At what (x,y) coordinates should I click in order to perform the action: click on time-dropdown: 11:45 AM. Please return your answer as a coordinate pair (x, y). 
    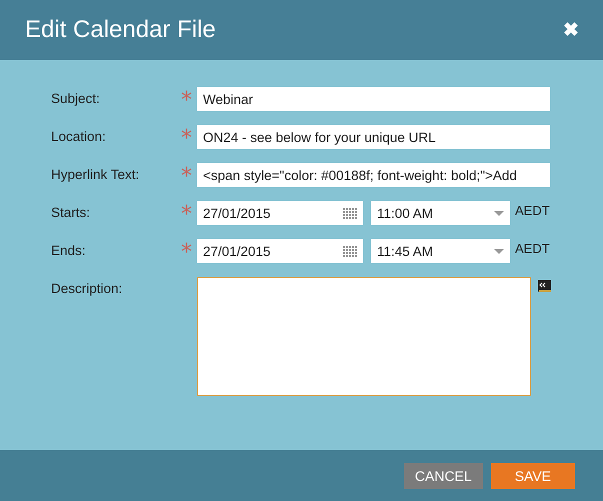
    Looking at the image, I should click on (440, 251).